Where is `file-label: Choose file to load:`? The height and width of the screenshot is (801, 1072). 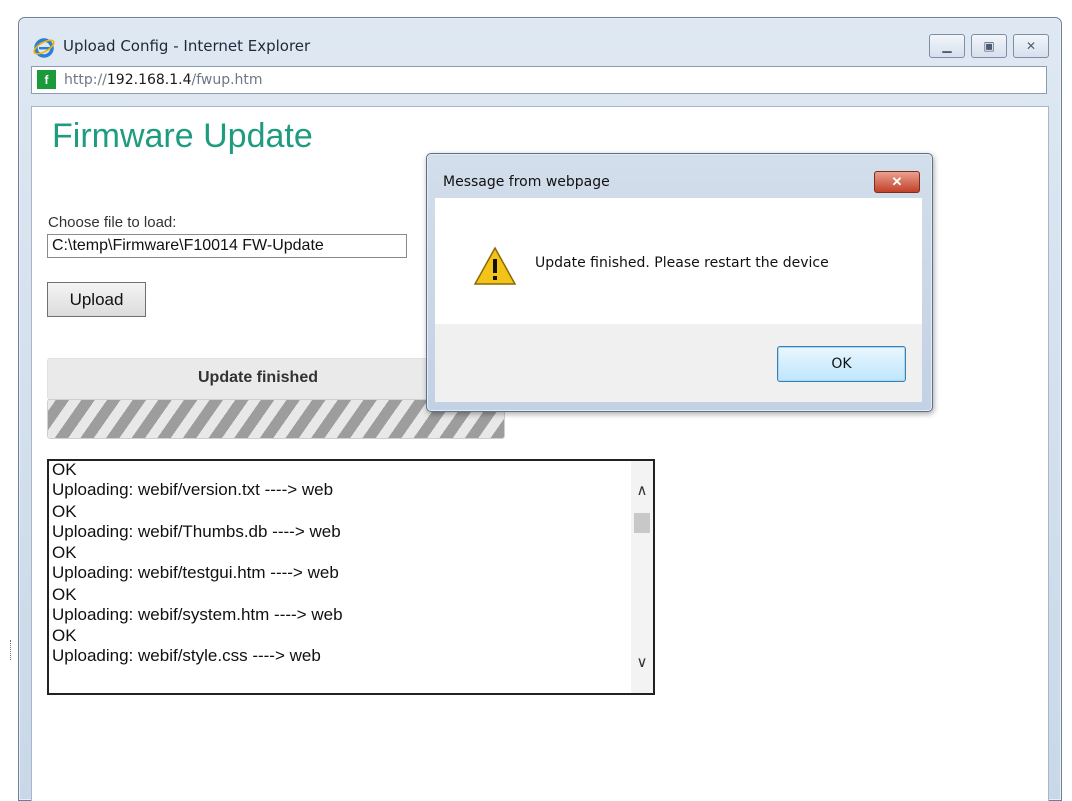 file-label: Choose file to load: is located at coordinates (112, 222).